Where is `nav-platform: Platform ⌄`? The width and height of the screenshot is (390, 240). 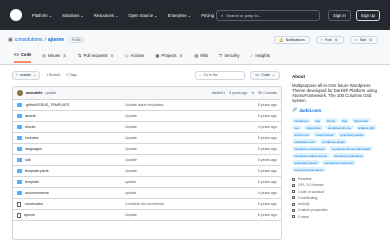 nav-platform: Platform ⌄ is located at coordinates (42, 15).